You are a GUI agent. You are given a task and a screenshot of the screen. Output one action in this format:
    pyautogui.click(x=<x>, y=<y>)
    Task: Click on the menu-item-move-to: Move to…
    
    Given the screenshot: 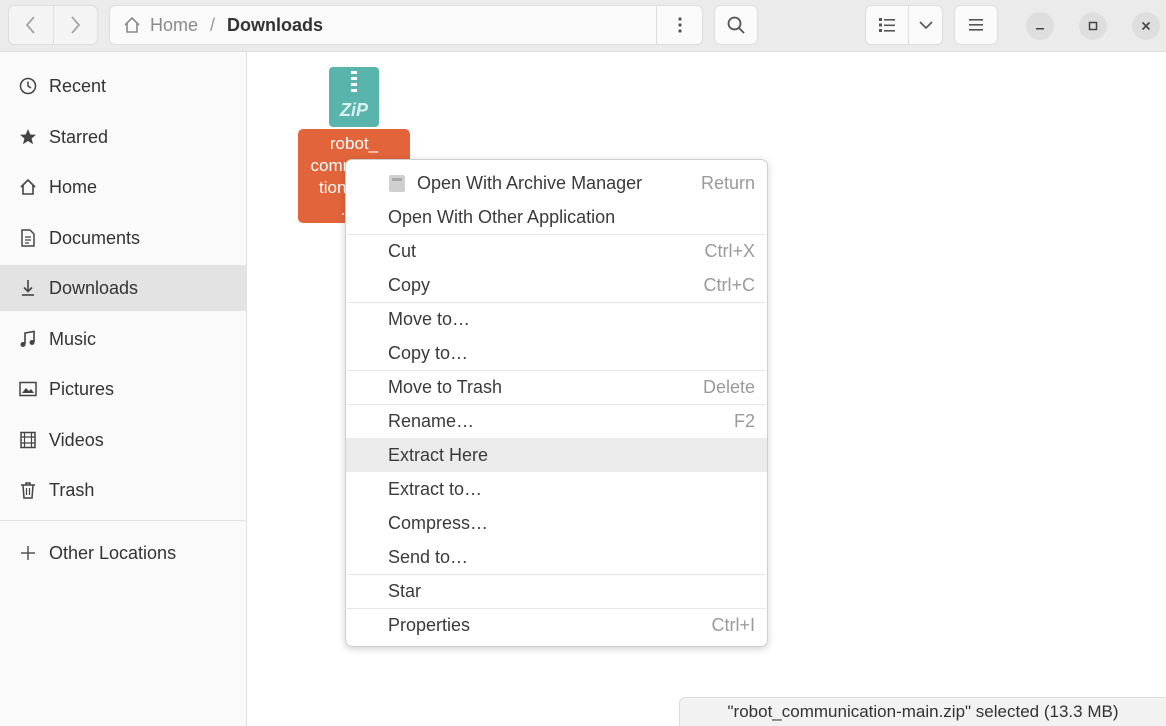 What is the action you would take?
    pyautogui.click(x=556, y=319)
    